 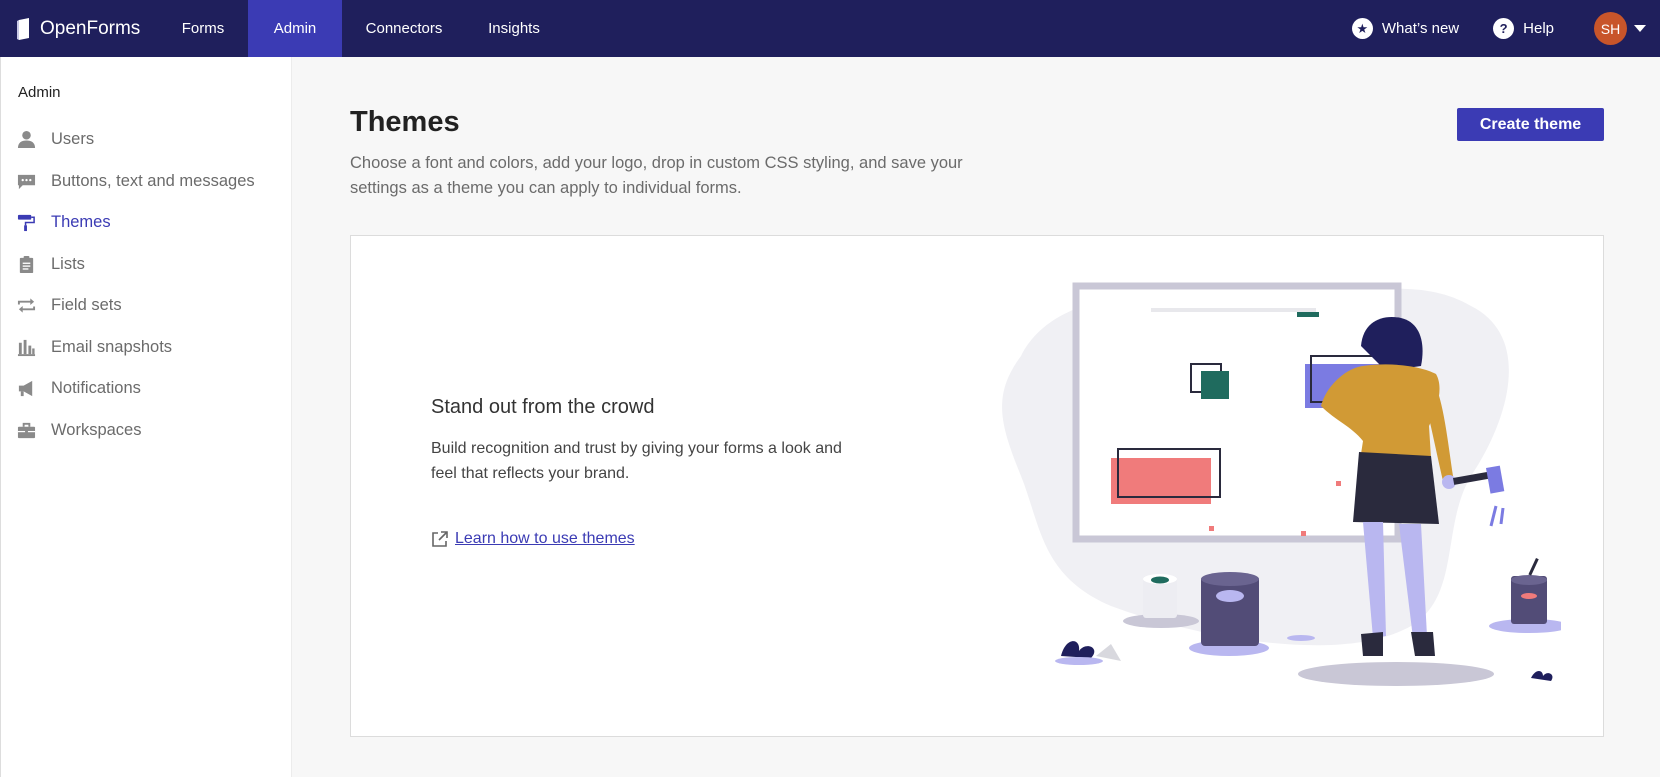 I want to click on brand: OpenForms, so click(x=79, y=28).